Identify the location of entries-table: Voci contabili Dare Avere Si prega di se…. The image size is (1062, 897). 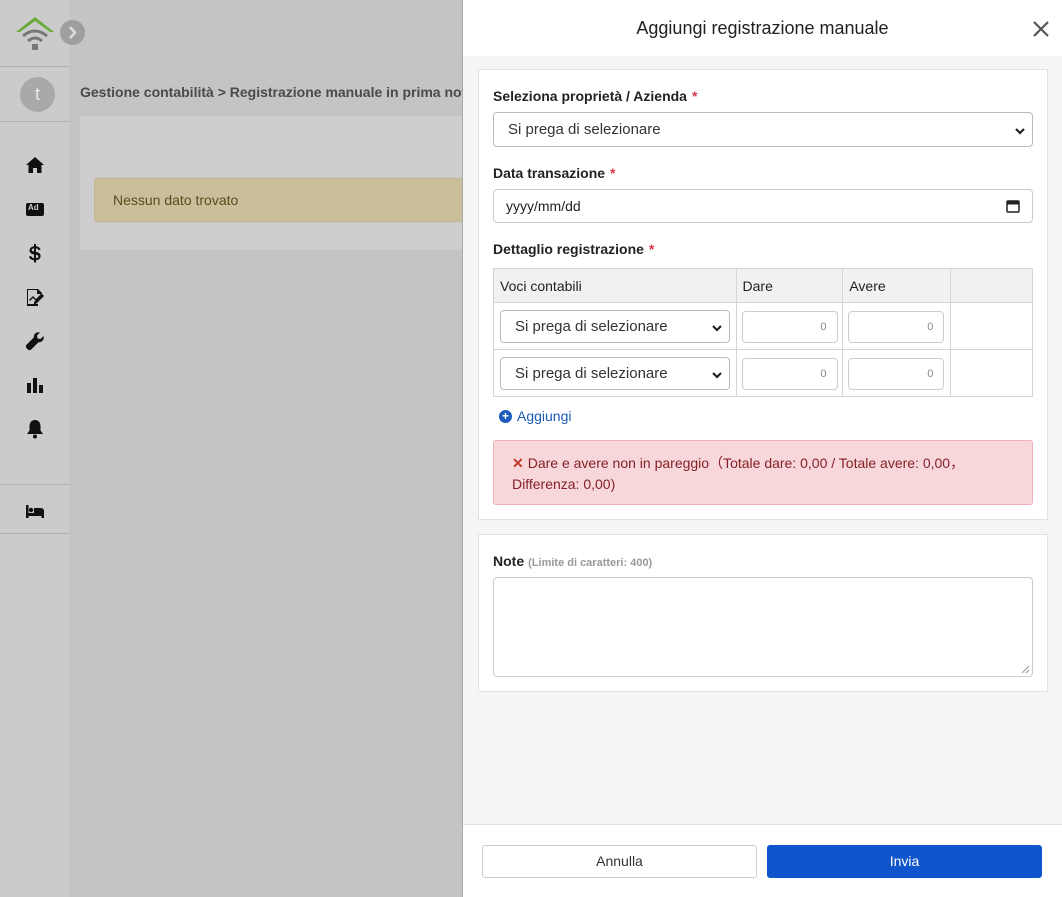
(763, 332).